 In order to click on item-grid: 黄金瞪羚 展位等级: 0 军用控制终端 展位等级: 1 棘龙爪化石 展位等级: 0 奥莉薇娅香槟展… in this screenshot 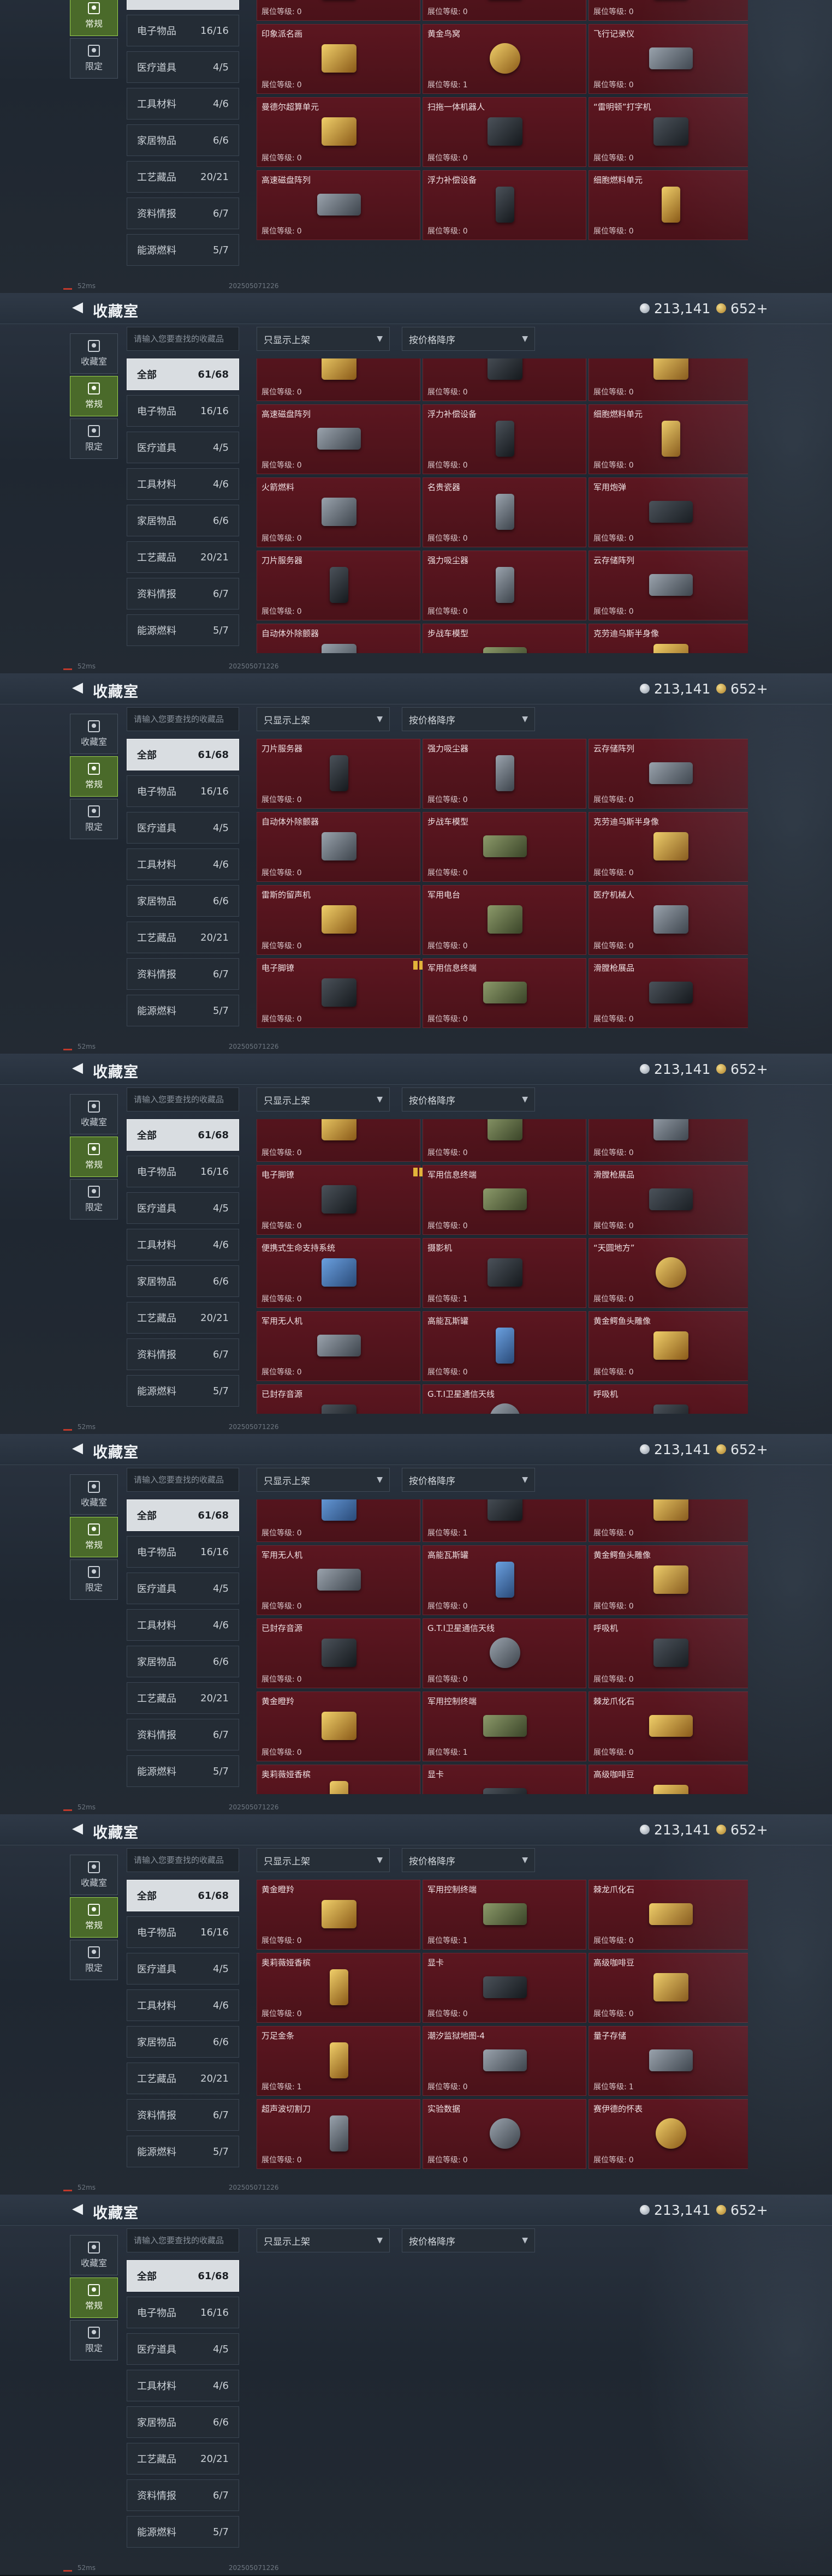, I will do `click(502, 2027)`.